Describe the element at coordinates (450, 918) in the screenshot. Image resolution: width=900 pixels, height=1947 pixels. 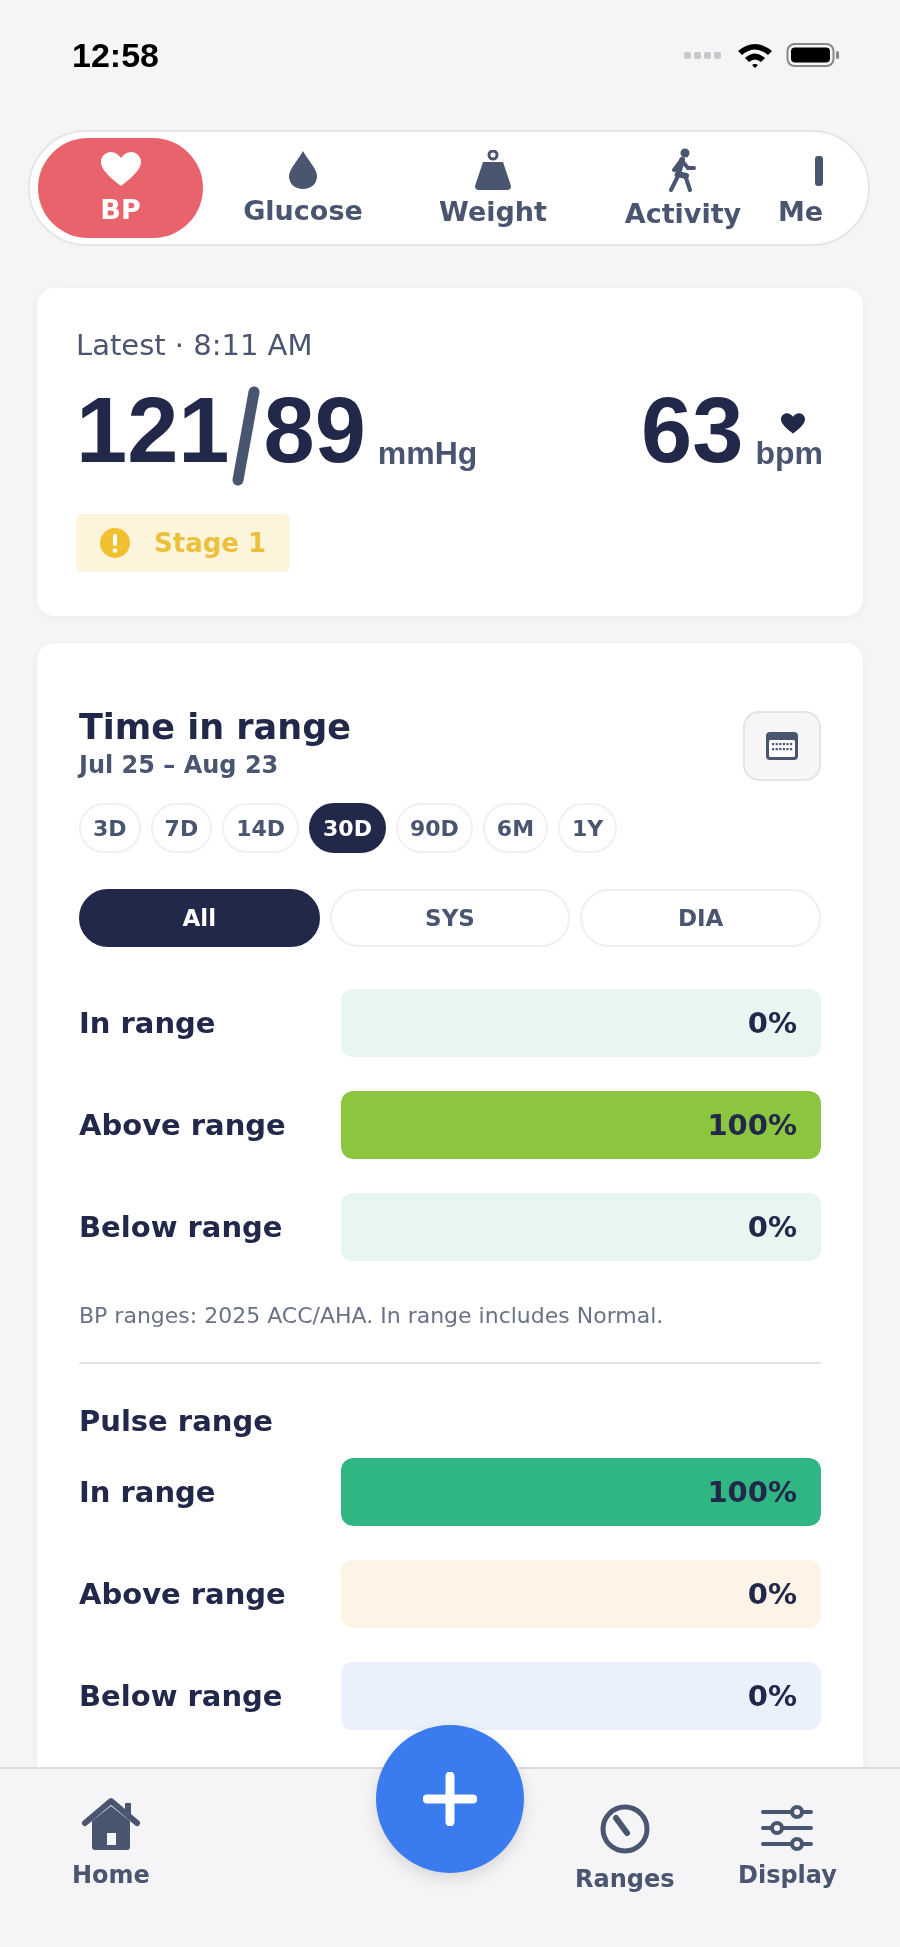
I see `filter-segment: SYS` at that location.